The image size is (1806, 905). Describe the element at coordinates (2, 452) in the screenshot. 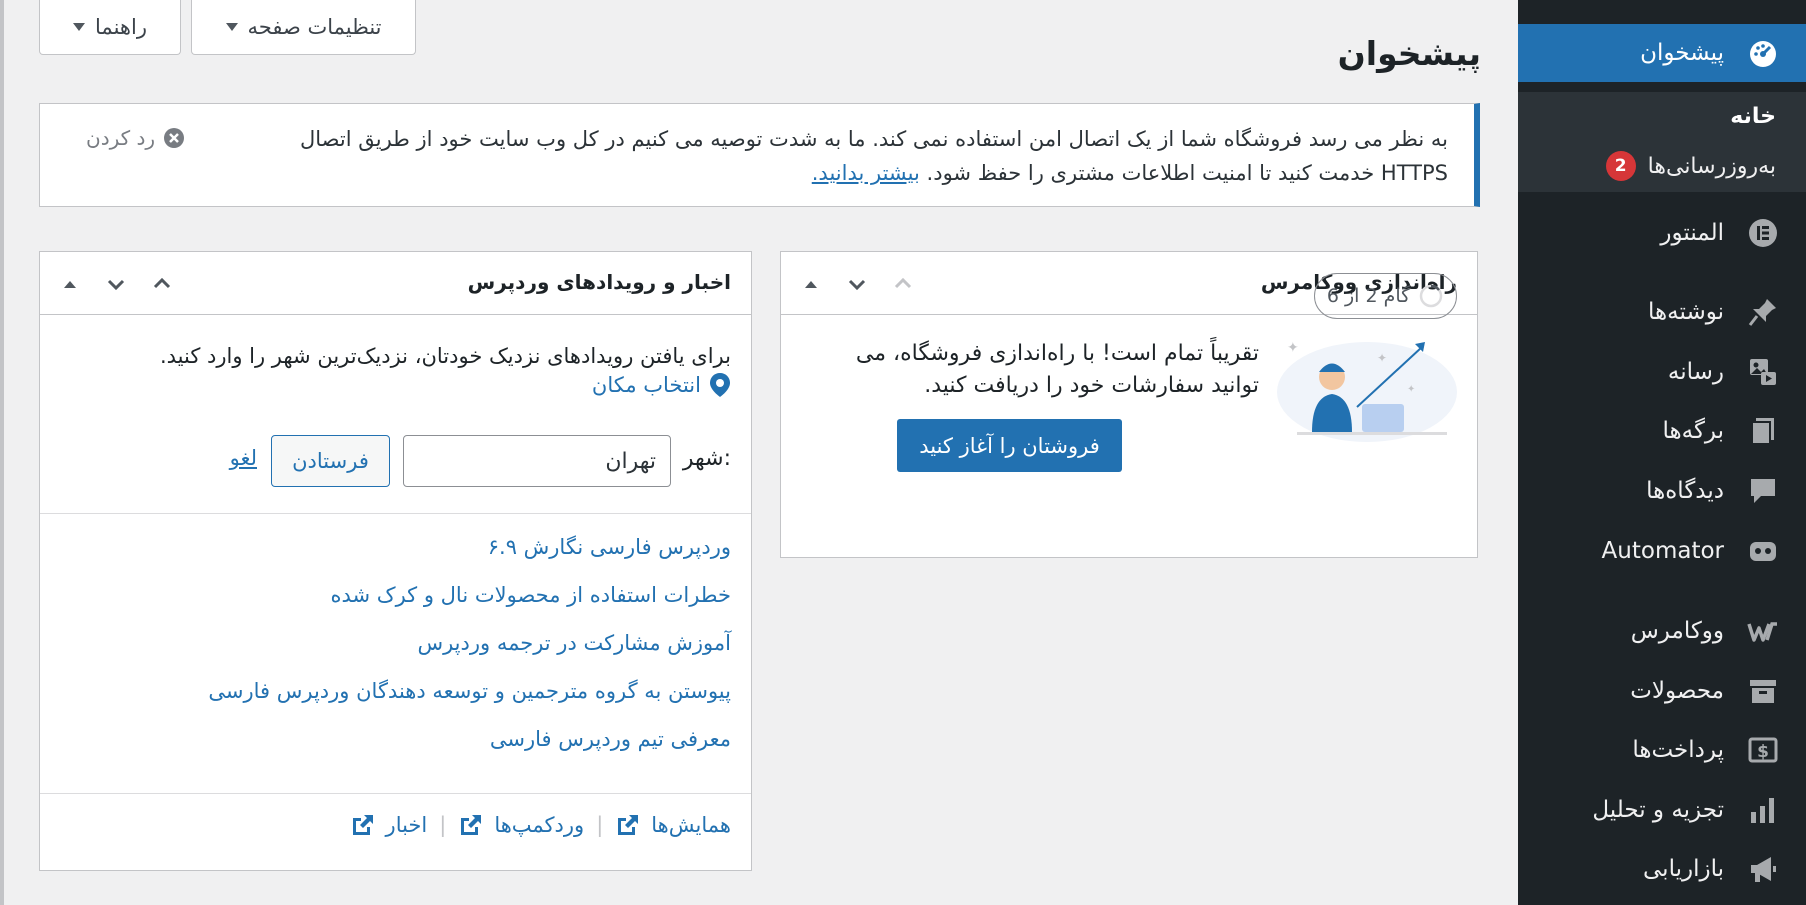

I see `window-edge` at that location.